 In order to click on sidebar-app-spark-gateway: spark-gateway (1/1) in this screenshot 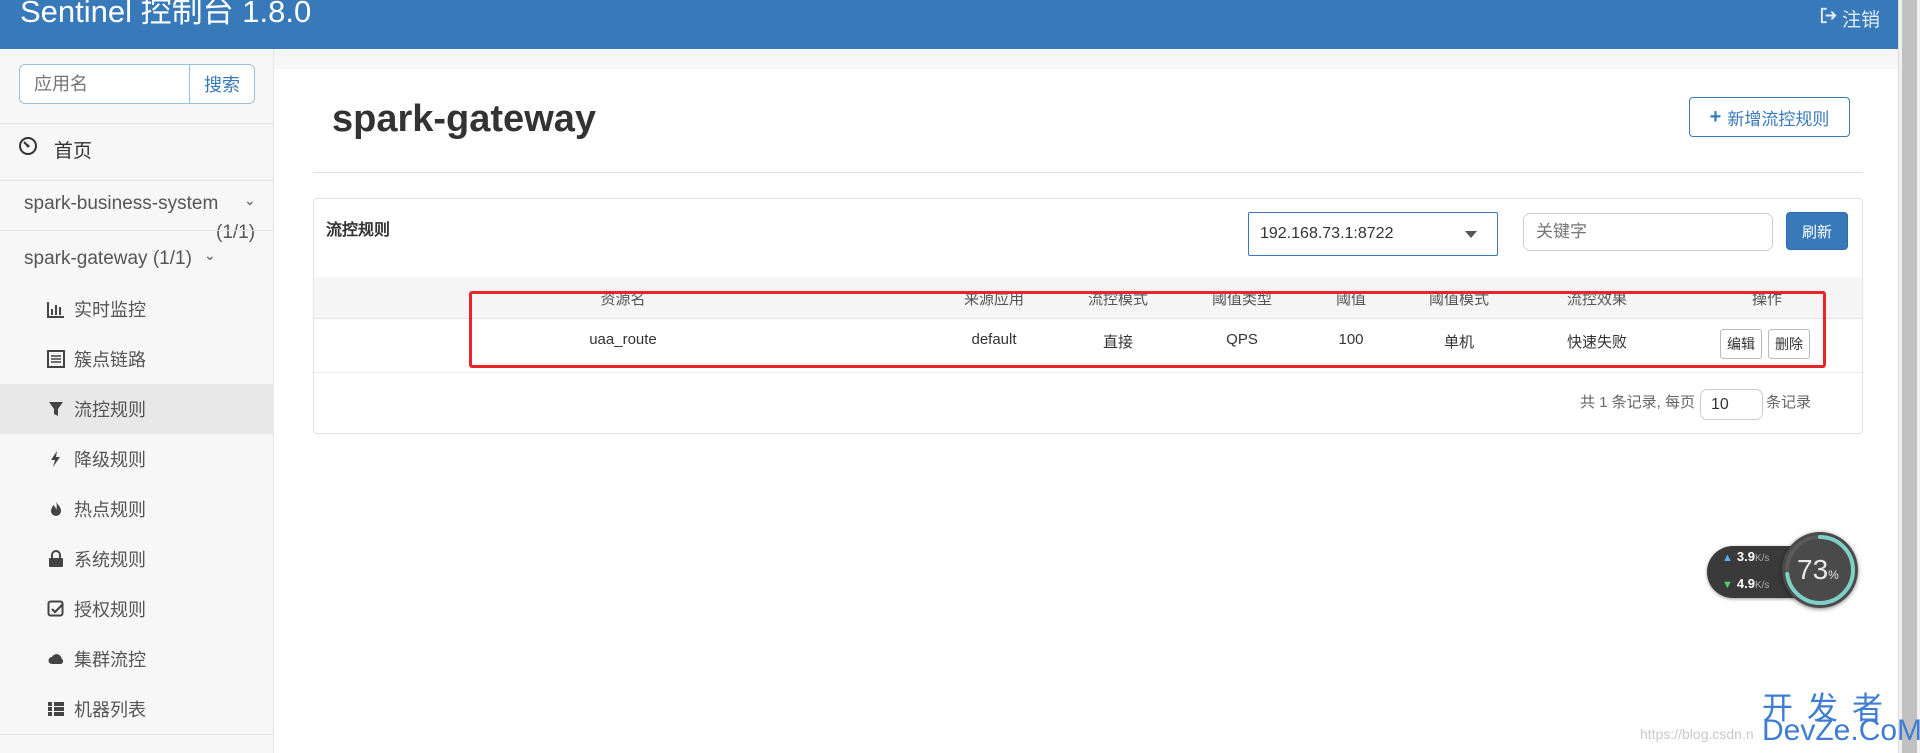, I will do `click(108, 259)`.